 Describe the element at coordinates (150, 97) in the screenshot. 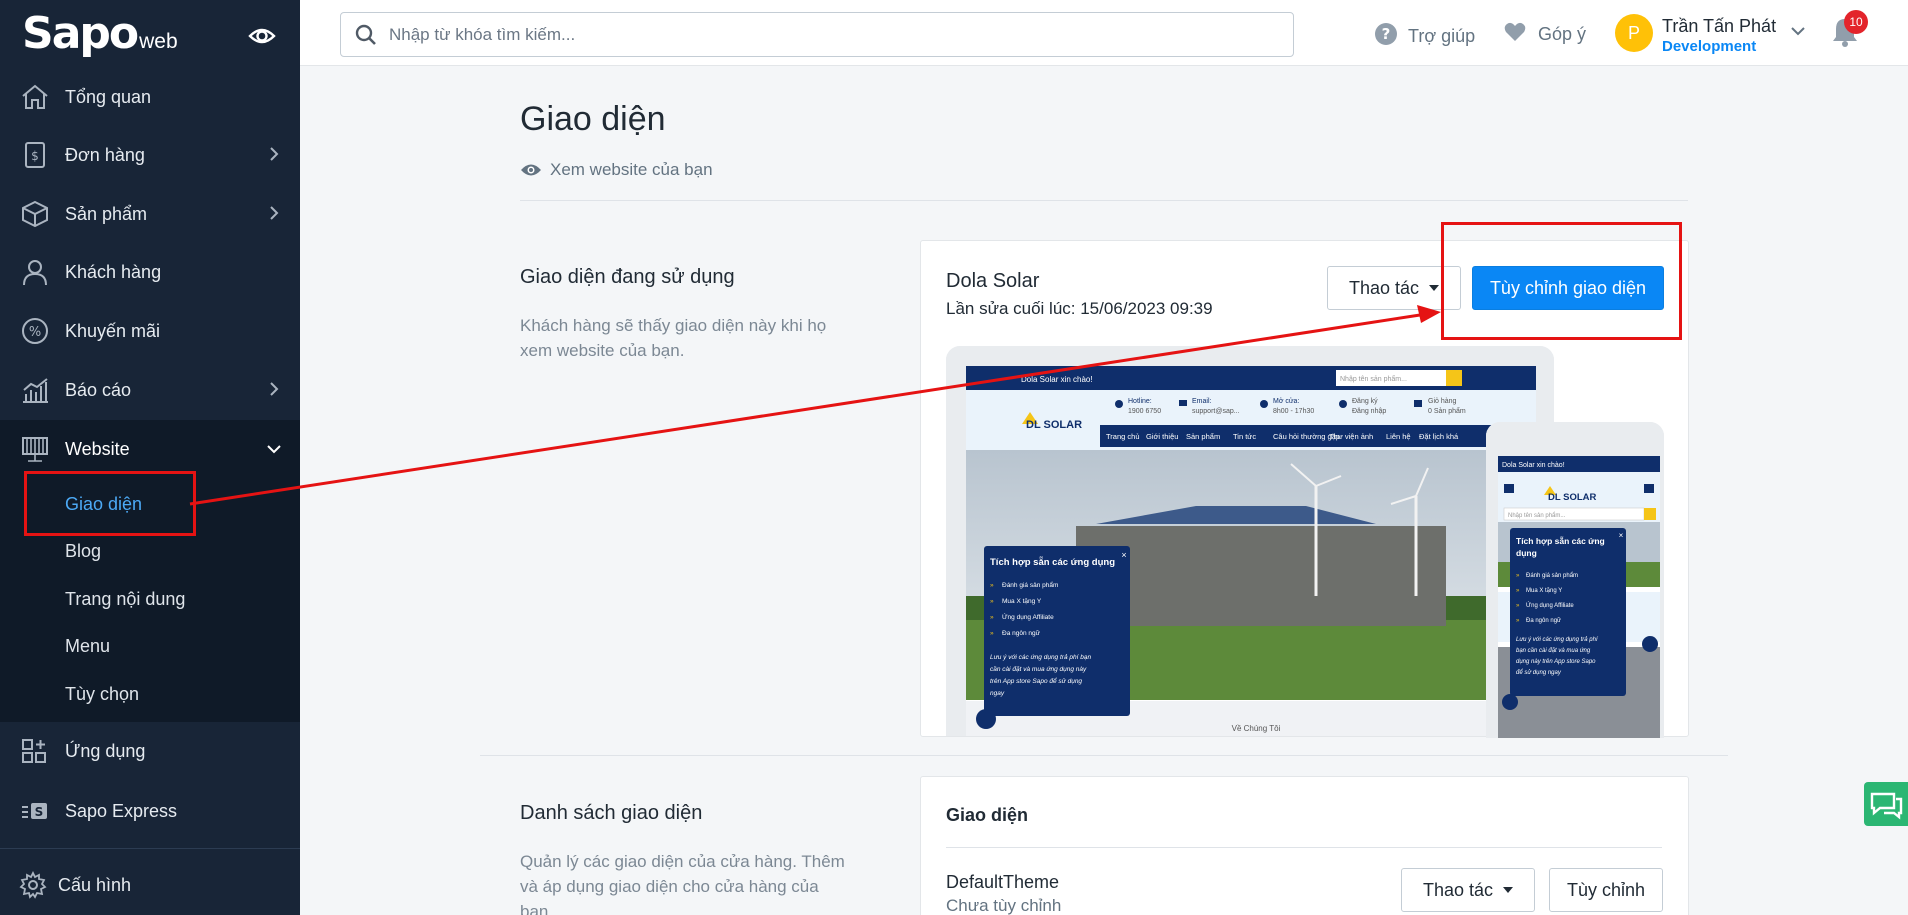

I see `sidebar-item-overview: Tổng quan` at that location.